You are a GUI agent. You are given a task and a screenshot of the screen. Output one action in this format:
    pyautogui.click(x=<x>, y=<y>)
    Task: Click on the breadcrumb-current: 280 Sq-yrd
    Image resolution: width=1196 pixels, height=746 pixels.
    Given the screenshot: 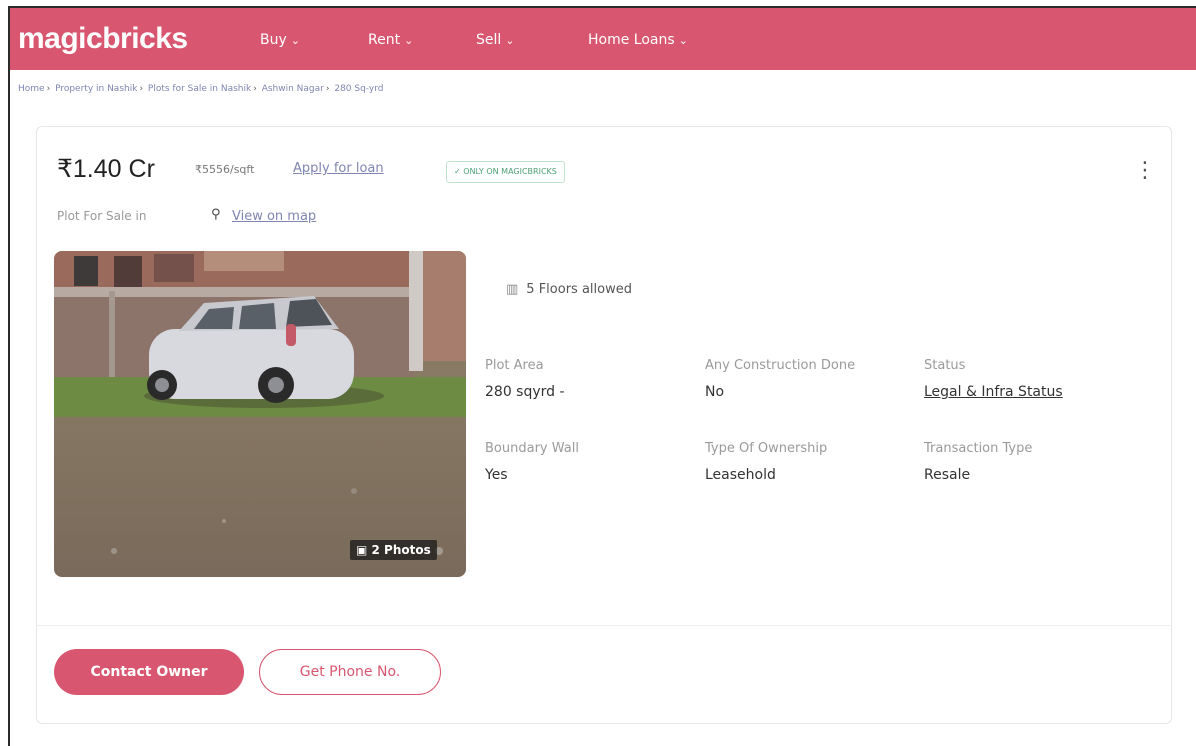 What is the action you would take?
    pyautogui.click(x=359, y=89)
    